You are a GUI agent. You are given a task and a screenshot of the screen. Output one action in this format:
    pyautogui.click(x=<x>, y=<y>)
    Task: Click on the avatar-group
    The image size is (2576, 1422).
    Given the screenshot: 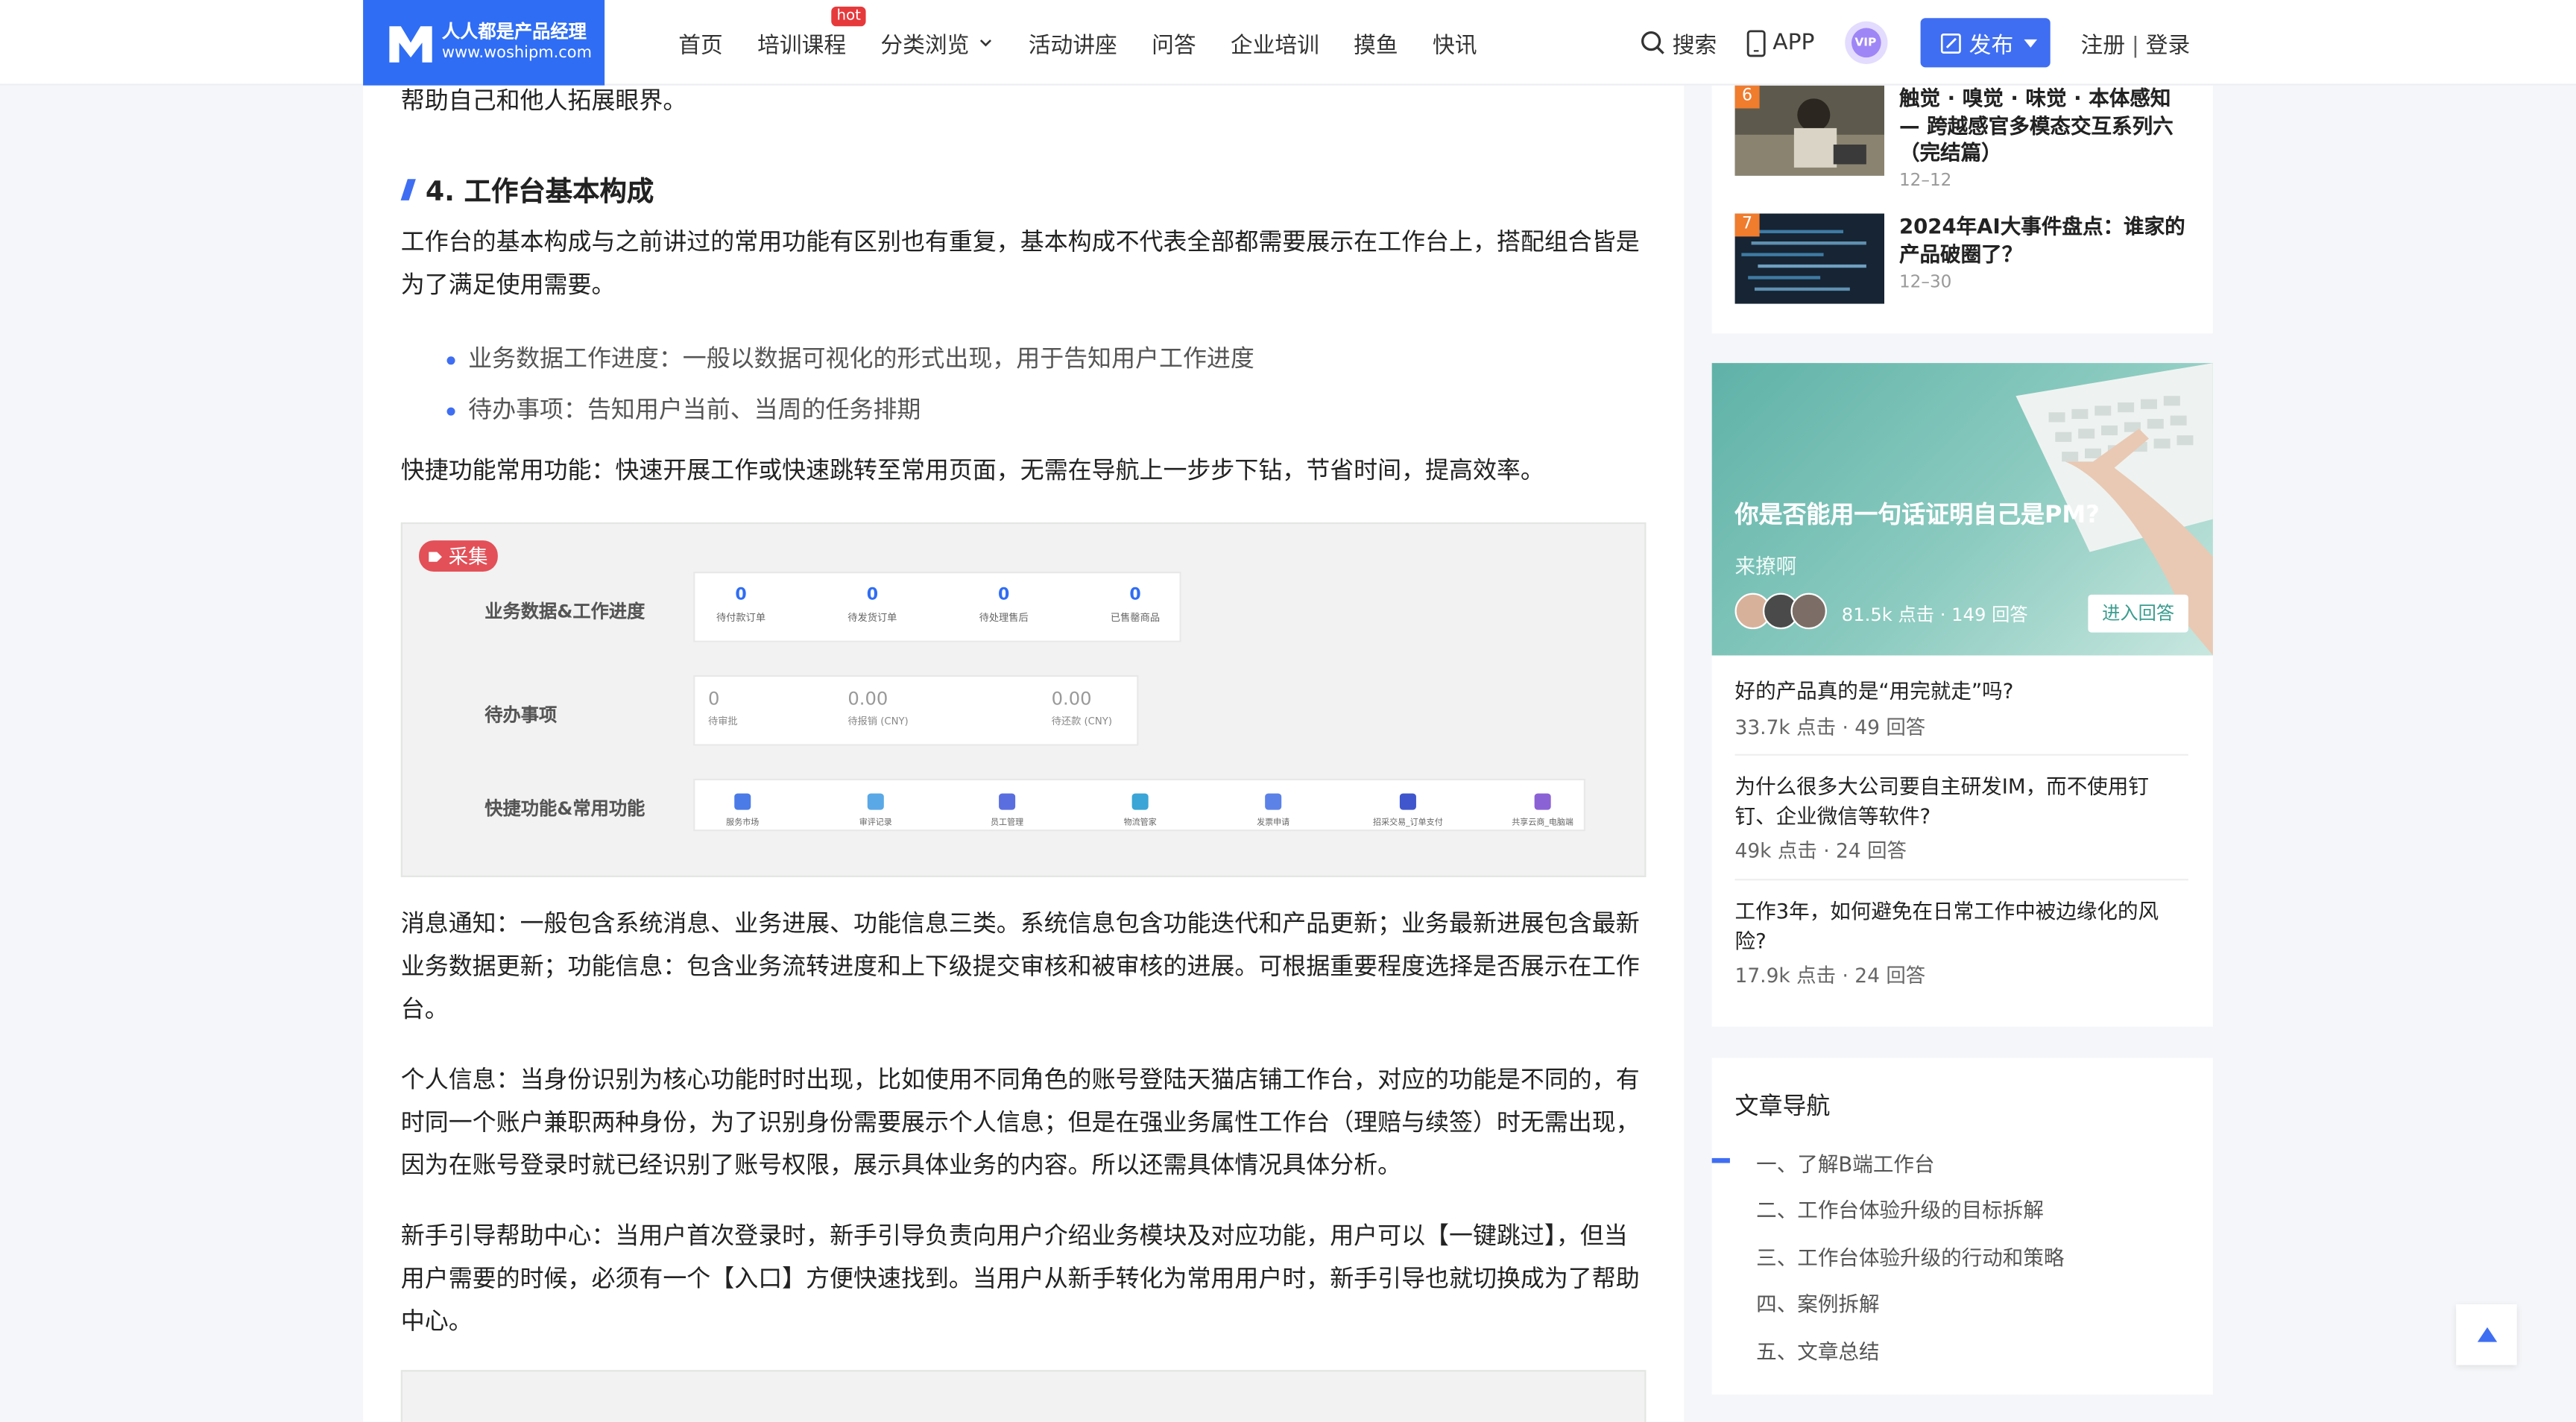 What is the action you would take?
    pyautogui.click(x=1780, y=611)
    